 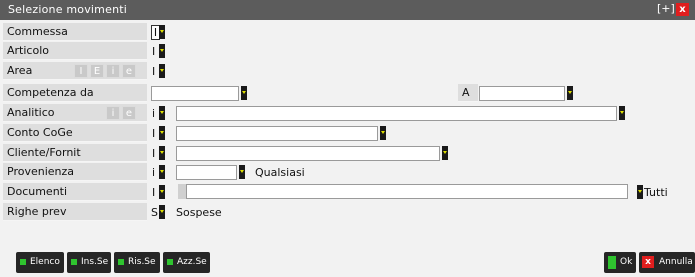 What do you see at coordinates (162, 172) in the screenshot?
I see `provenienza-dropdown-icon` at bounding box center [162, 172].